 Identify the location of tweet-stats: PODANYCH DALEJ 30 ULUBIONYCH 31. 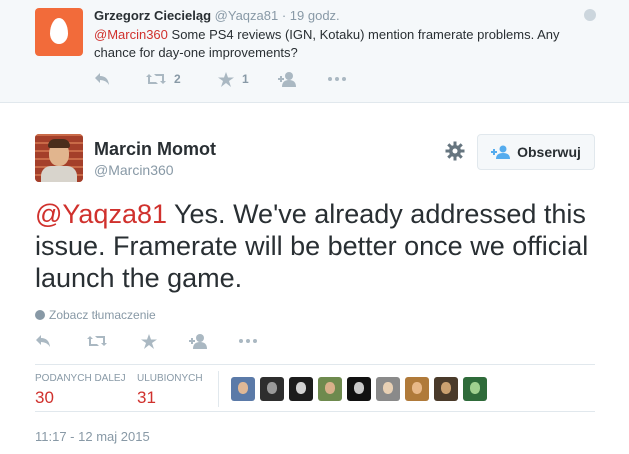
(315, 388).